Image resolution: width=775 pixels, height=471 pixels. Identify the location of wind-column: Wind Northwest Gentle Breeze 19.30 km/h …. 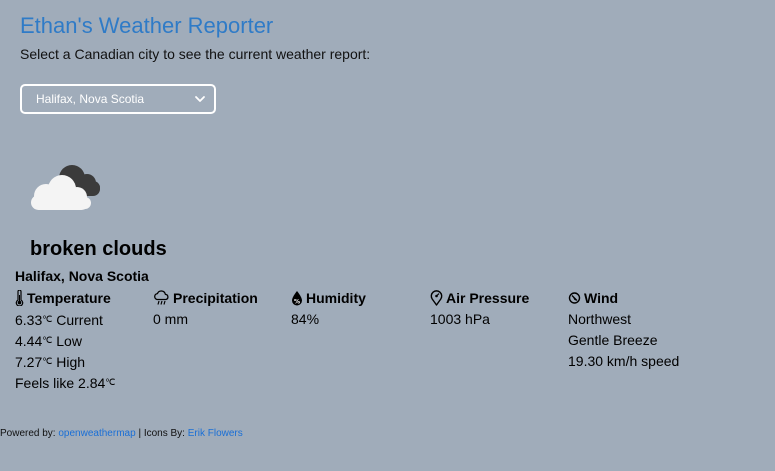
(637, 332).